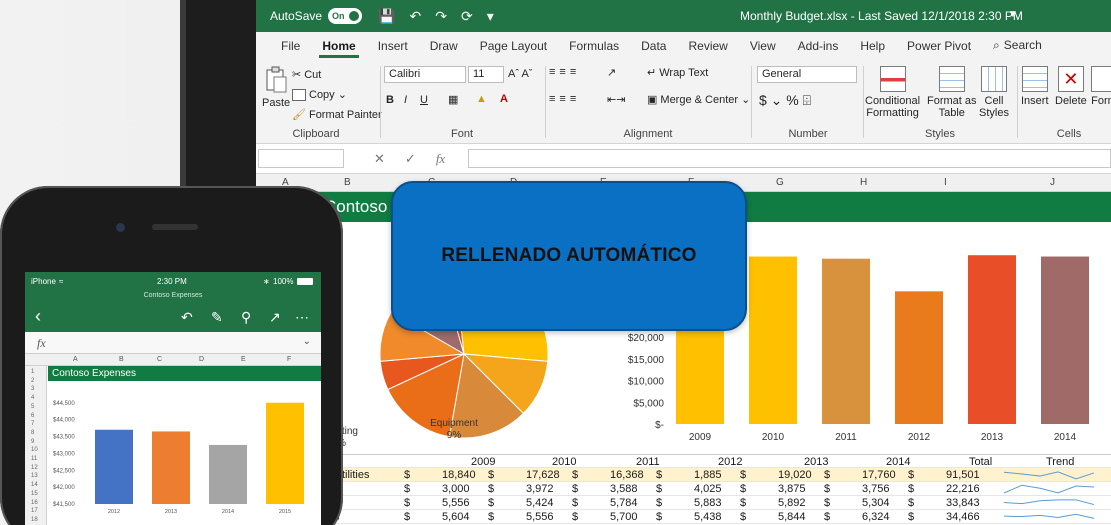  Describe the element at coordinates (184, 373) in the screenshot. I see `phone-sheet-title: Contoso Expenses` at that location.